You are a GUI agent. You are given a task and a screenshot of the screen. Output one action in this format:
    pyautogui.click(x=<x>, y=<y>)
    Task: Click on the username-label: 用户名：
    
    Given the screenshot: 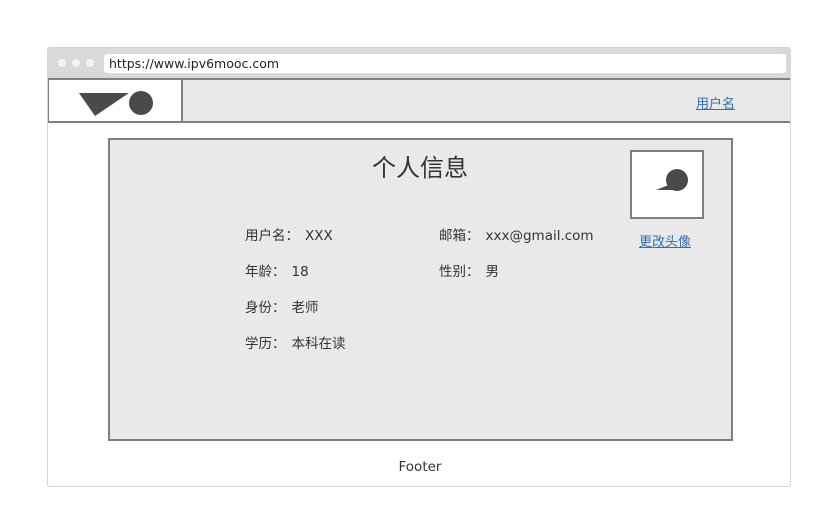 What is the action you would take?
    pyautogui.click(x=272, y=236)
    